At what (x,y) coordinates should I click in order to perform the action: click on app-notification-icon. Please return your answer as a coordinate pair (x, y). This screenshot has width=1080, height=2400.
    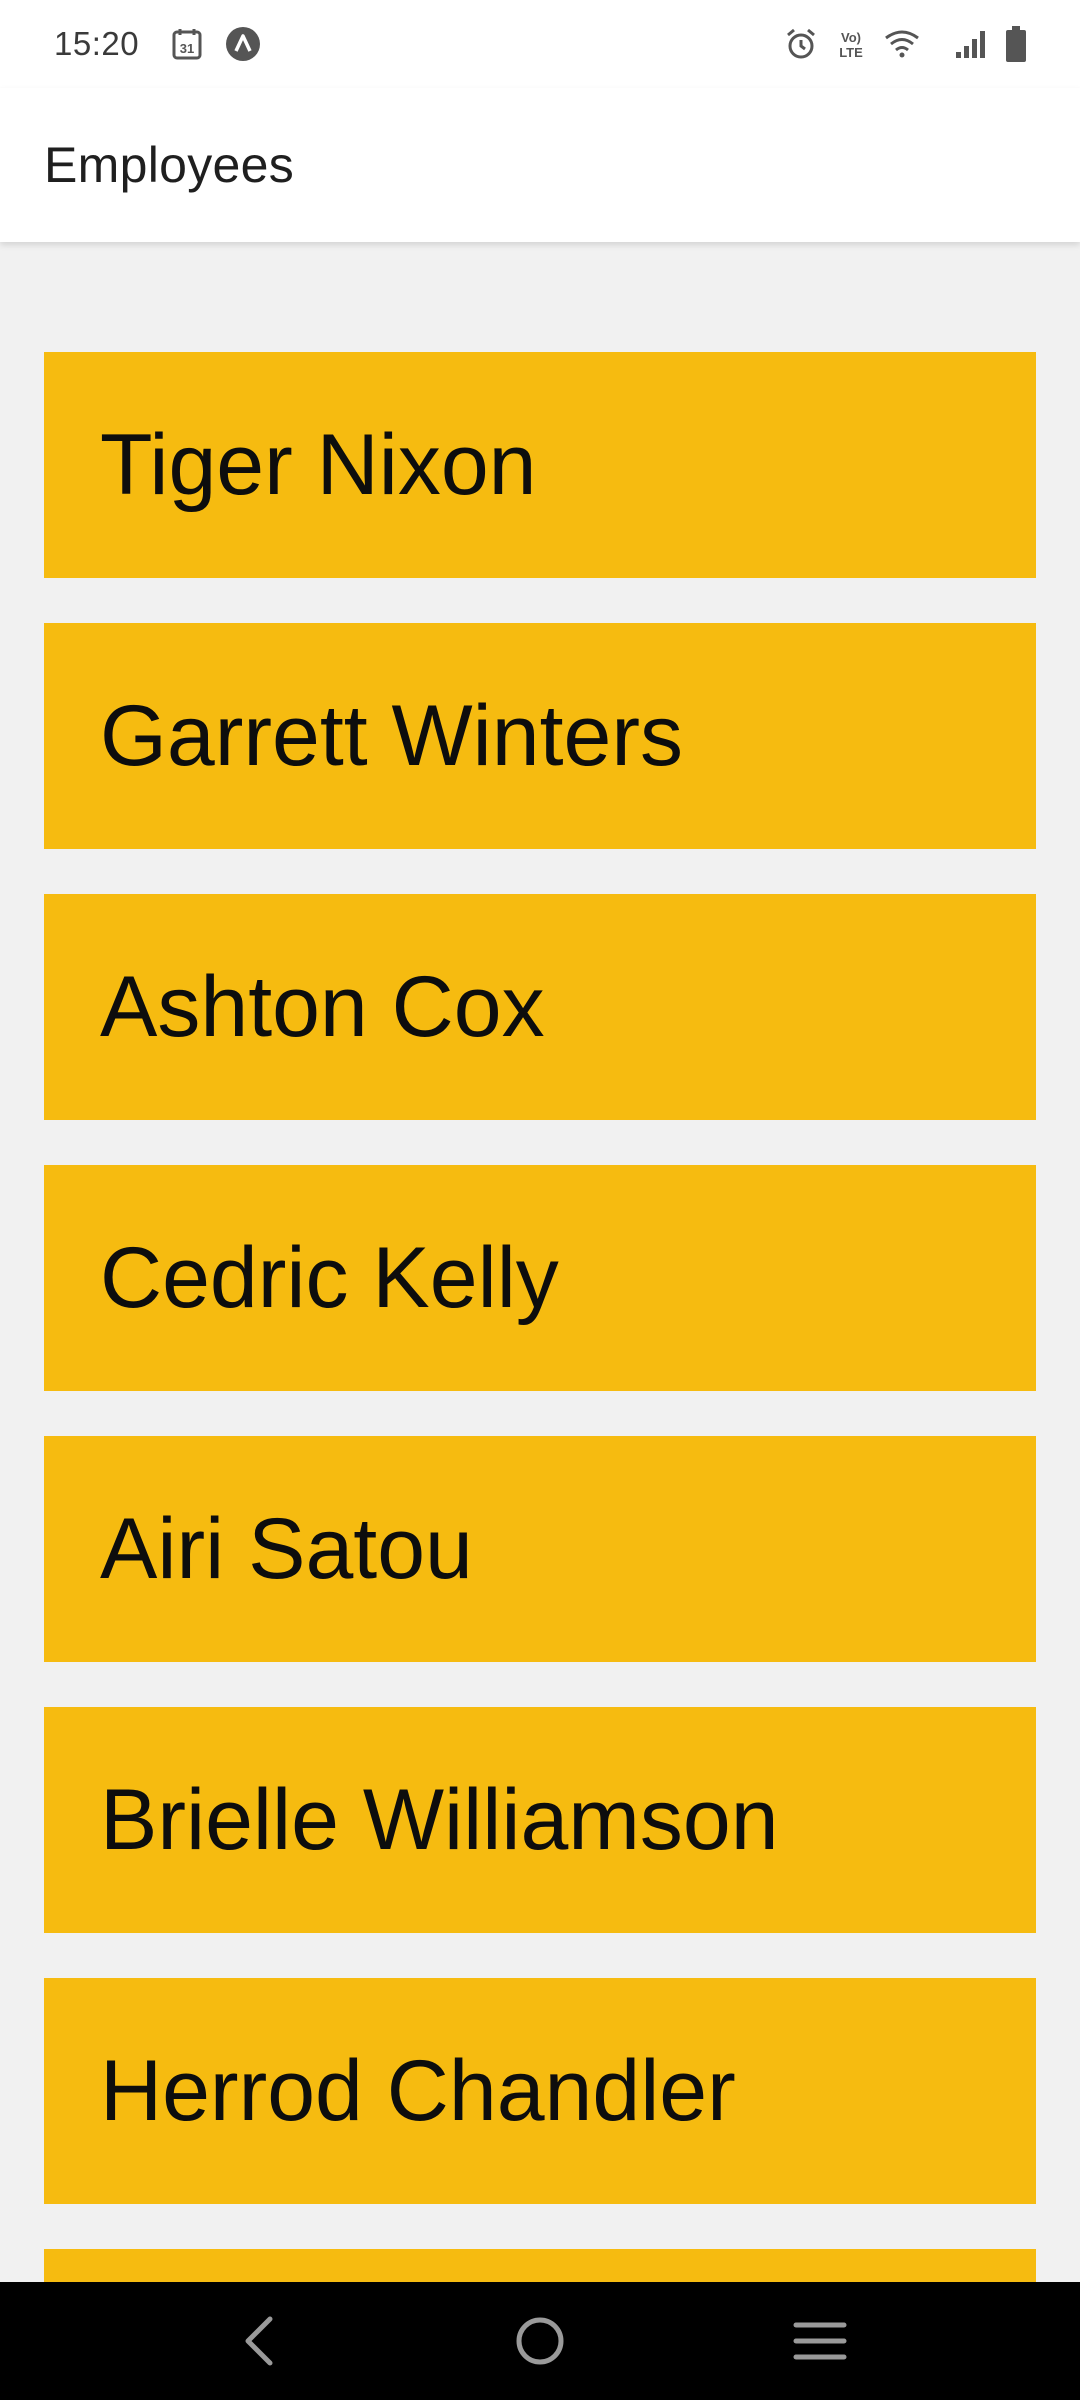
    Looking at the image, I should click on (243, 44).